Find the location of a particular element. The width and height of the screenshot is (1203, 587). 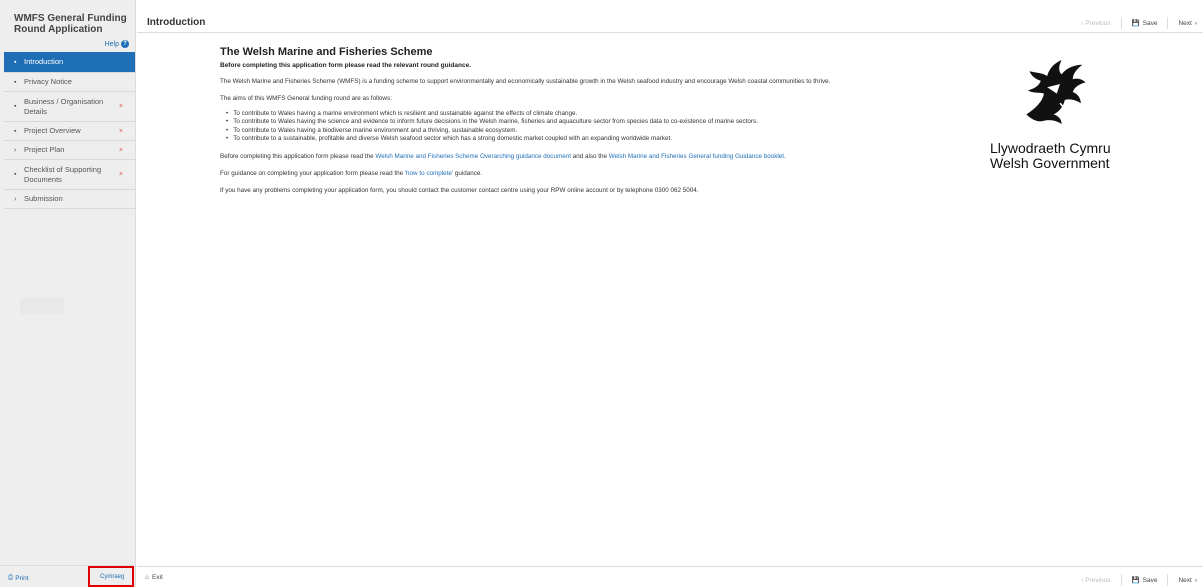

sidebar-item-label: Introduction is located at coordinates (44, 61).